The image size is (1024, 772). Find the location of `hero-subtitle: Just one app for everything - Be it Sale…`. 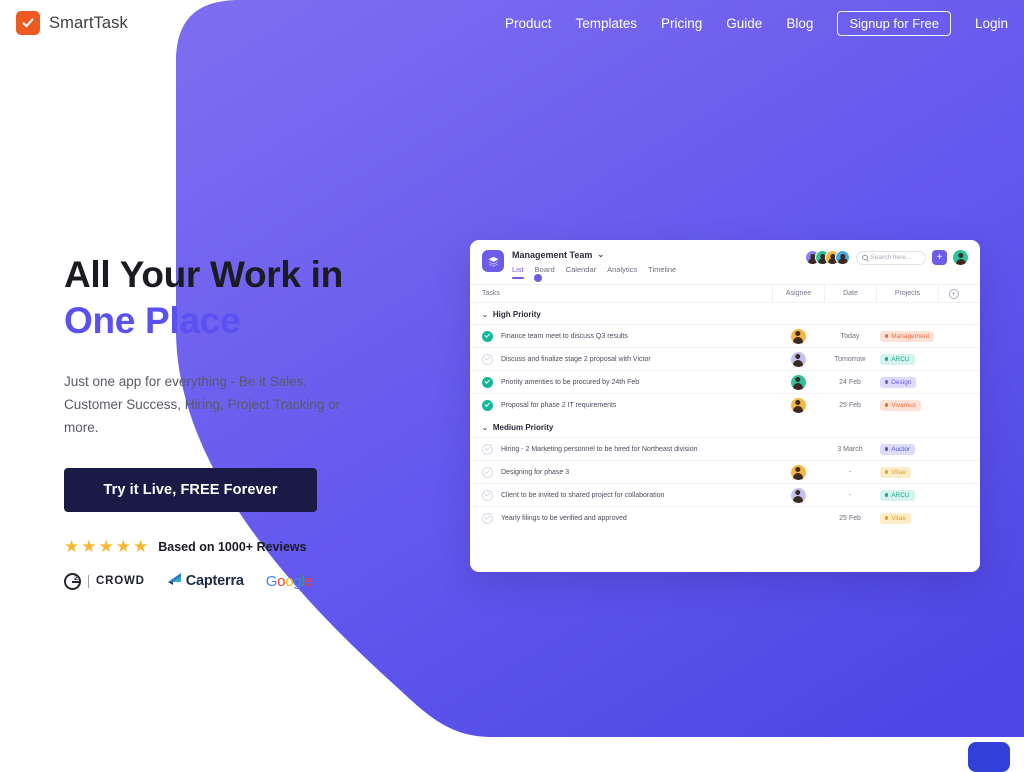

hero-subtitle: Just one app for everything - Be it Sale… is located at coordinates (202, 404).